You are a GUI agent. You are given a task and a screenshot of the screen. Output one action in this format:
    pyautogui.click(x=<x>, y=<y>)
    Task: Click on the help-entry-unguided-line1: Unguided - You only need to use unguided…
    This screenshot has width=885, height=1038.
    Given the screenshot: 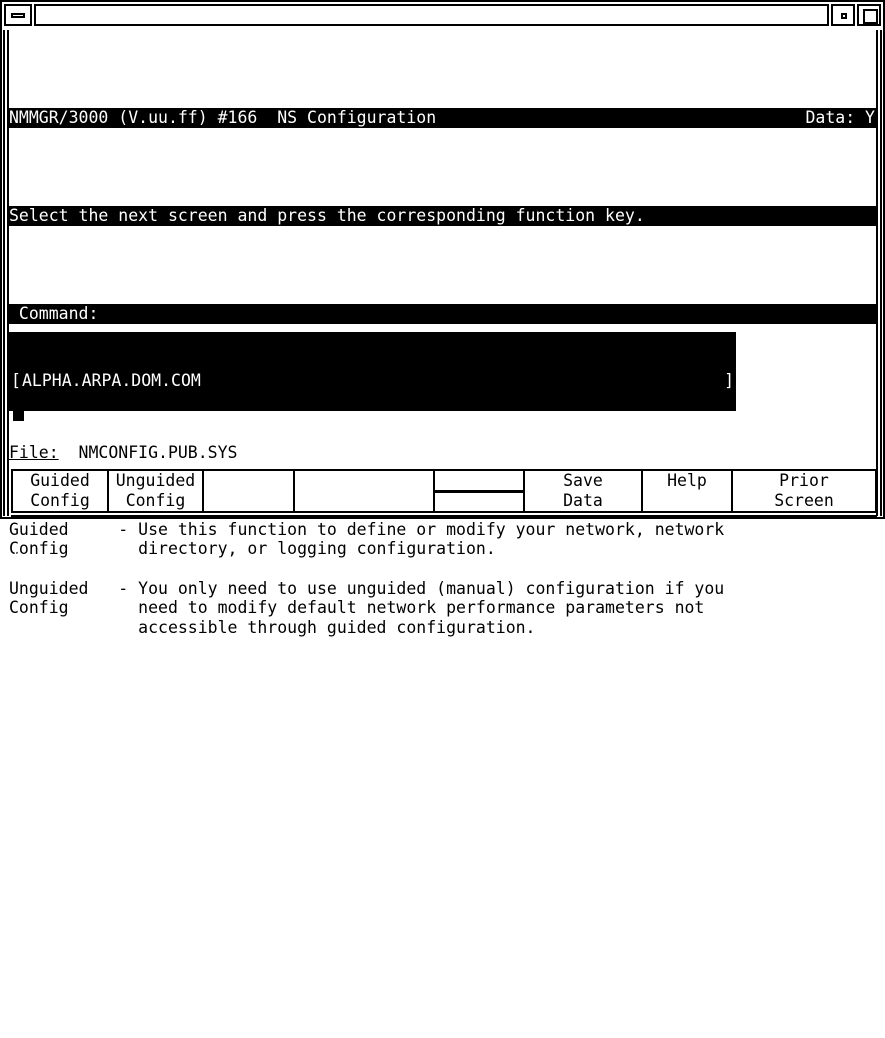 What is the action you would take?
    pyautogui.click(x=367, y=588)
    